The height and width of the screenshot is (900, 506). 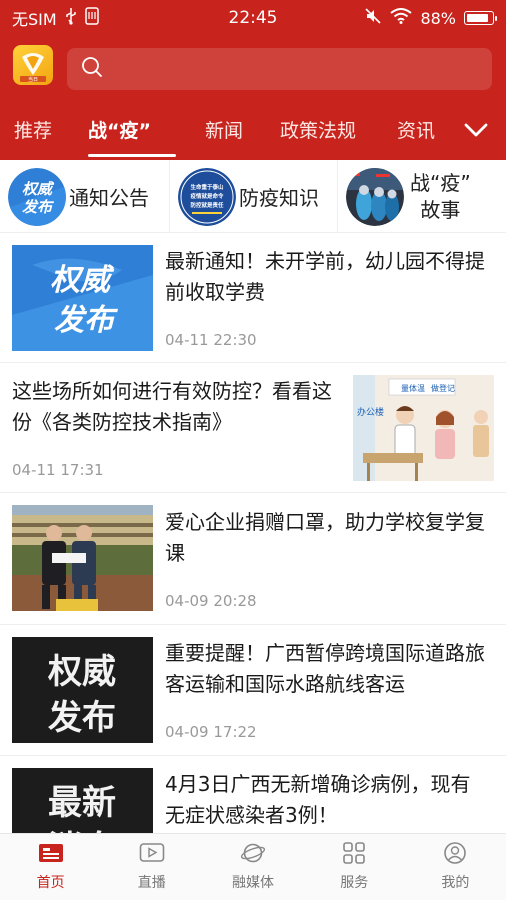 What do you see at coordinates (443, 388) in the screenshot?
I see `thumb-text: 做登记` at bounding box center [443, 388].